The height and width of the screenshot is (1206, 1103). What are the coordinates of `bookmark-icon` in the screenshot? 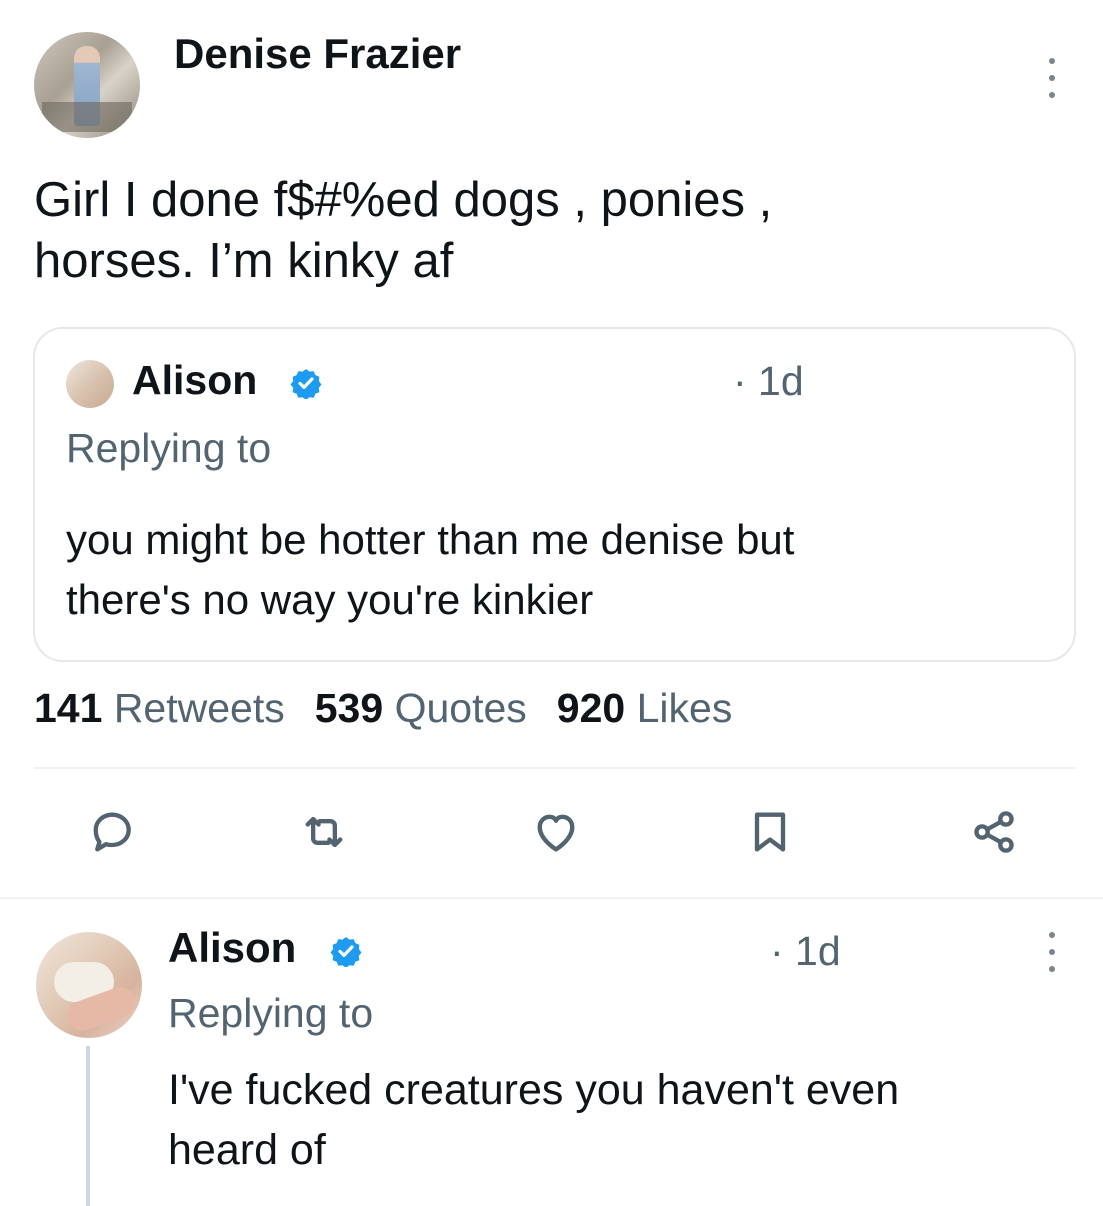 It's located at (770, 832).